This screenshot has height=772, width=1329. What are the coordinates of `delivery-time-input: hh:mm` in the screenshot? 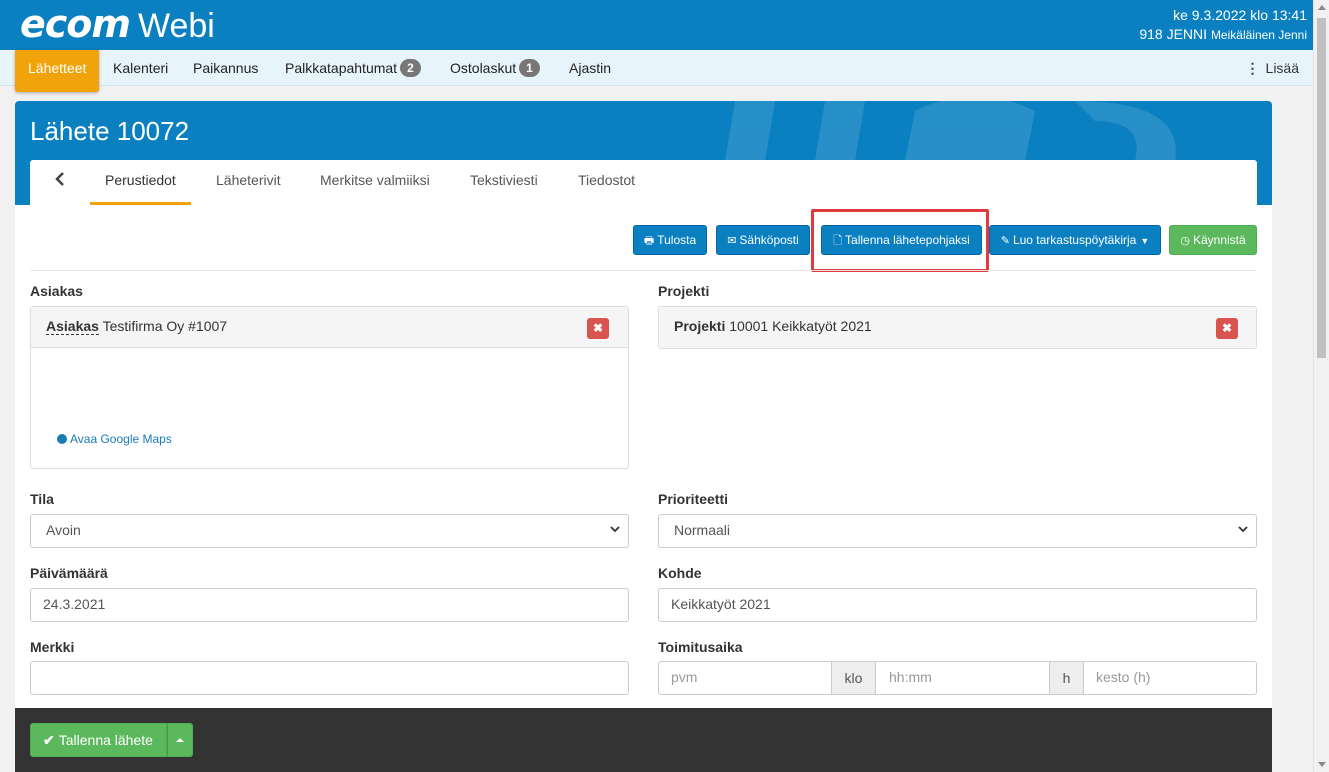 It's located at (962, 678).